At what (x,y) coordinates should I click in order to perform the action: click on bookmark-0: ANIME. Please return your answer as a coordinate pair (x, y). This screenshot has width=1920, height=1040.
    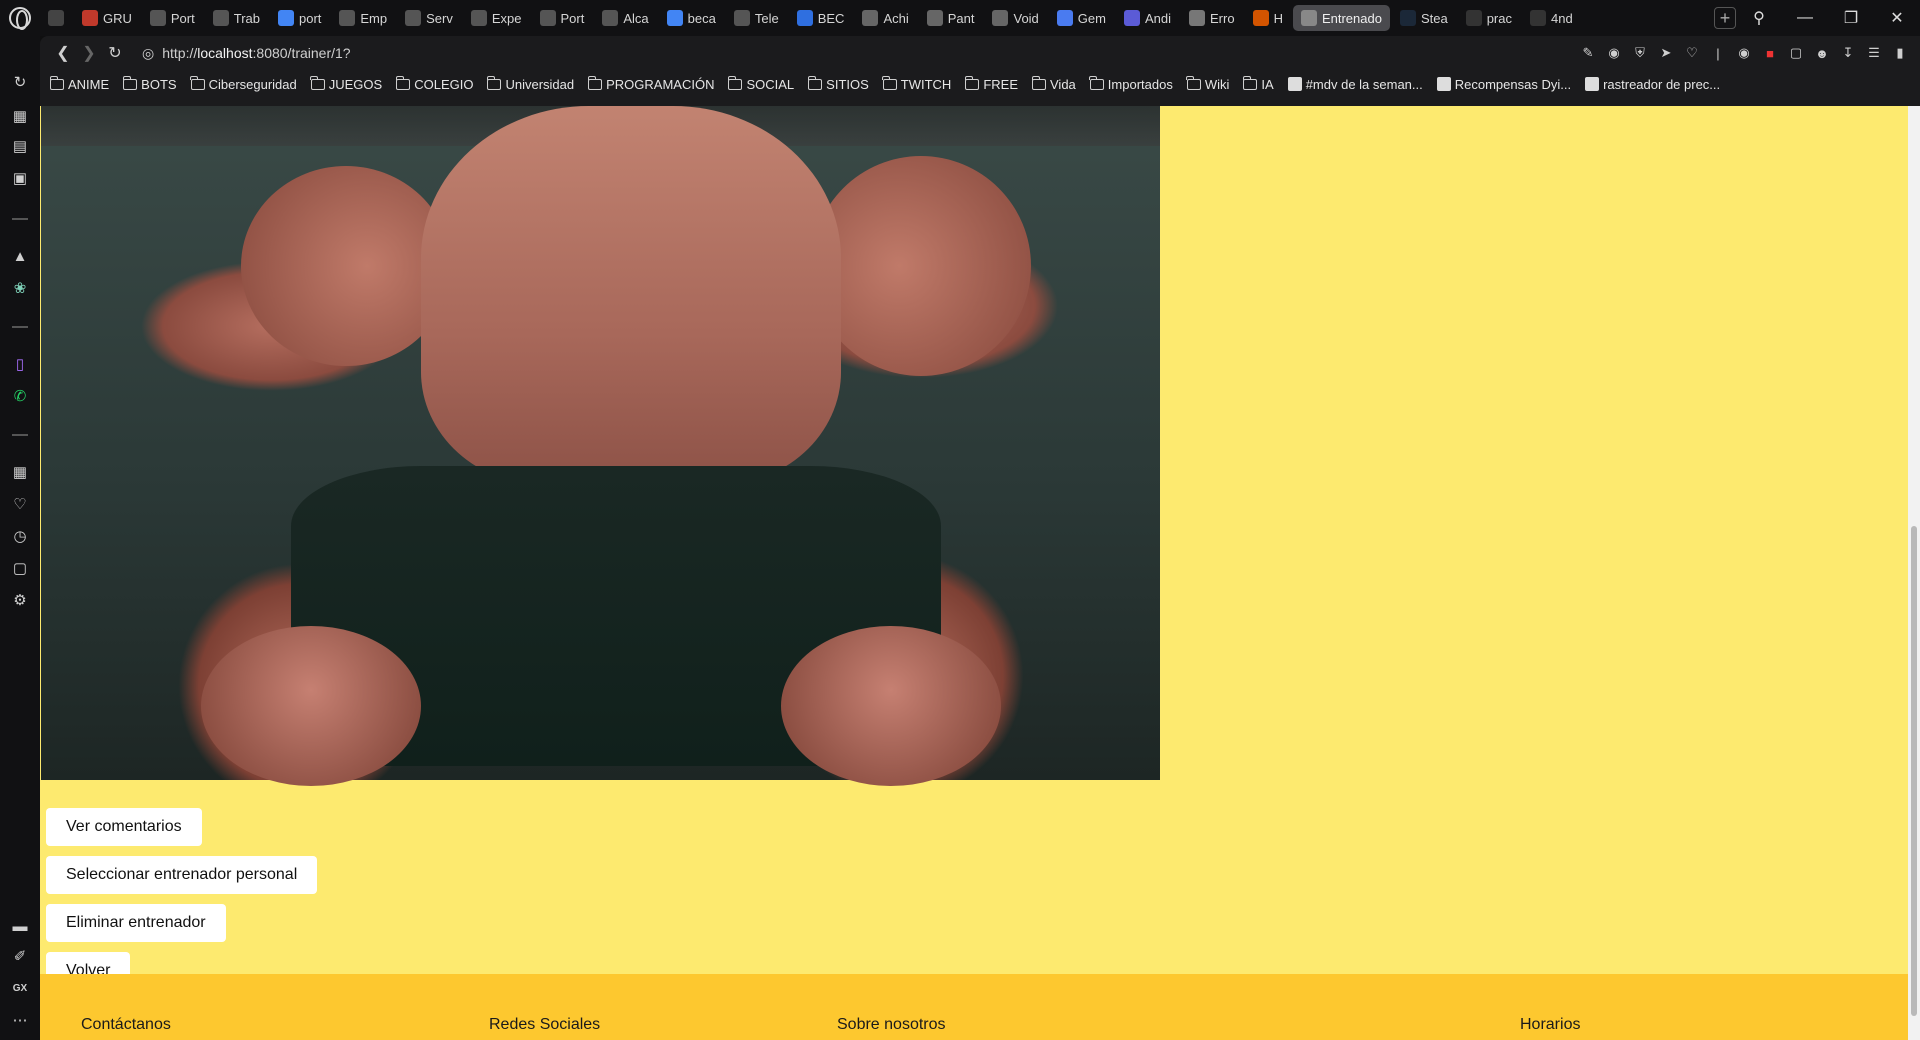
    Looking at the image, I should click on (79, 83).